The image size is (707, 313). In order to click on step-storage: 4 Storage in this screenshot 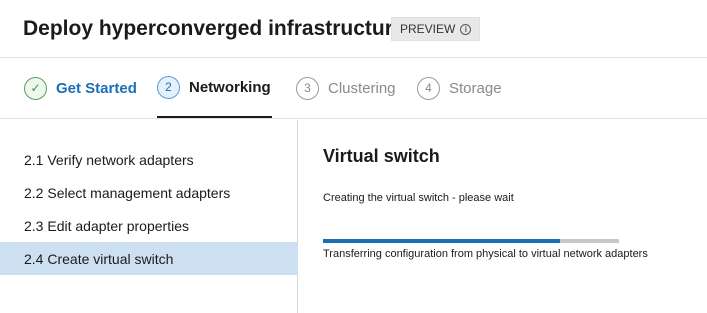, I will do `click(459, 88)`.